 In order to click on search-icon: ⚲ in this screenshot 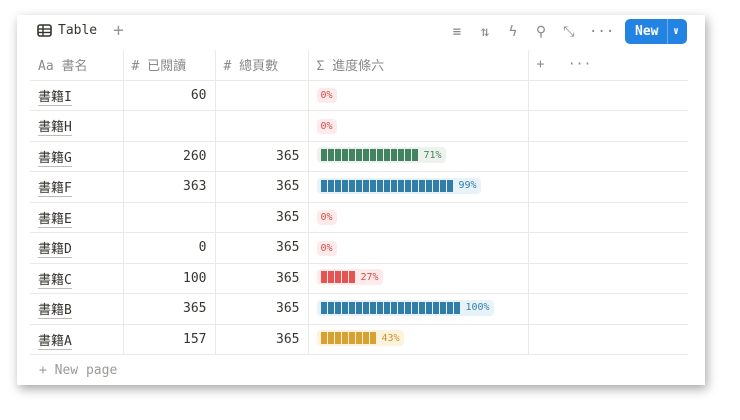, I will do `click(541, 32)`.